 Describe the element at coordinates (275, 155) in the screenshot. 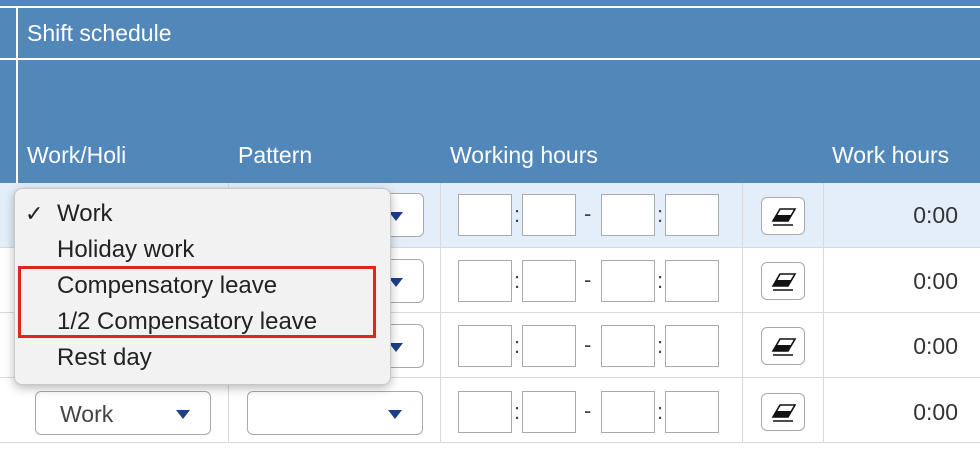

I see `column-header-pattern: Pattern` at that location.